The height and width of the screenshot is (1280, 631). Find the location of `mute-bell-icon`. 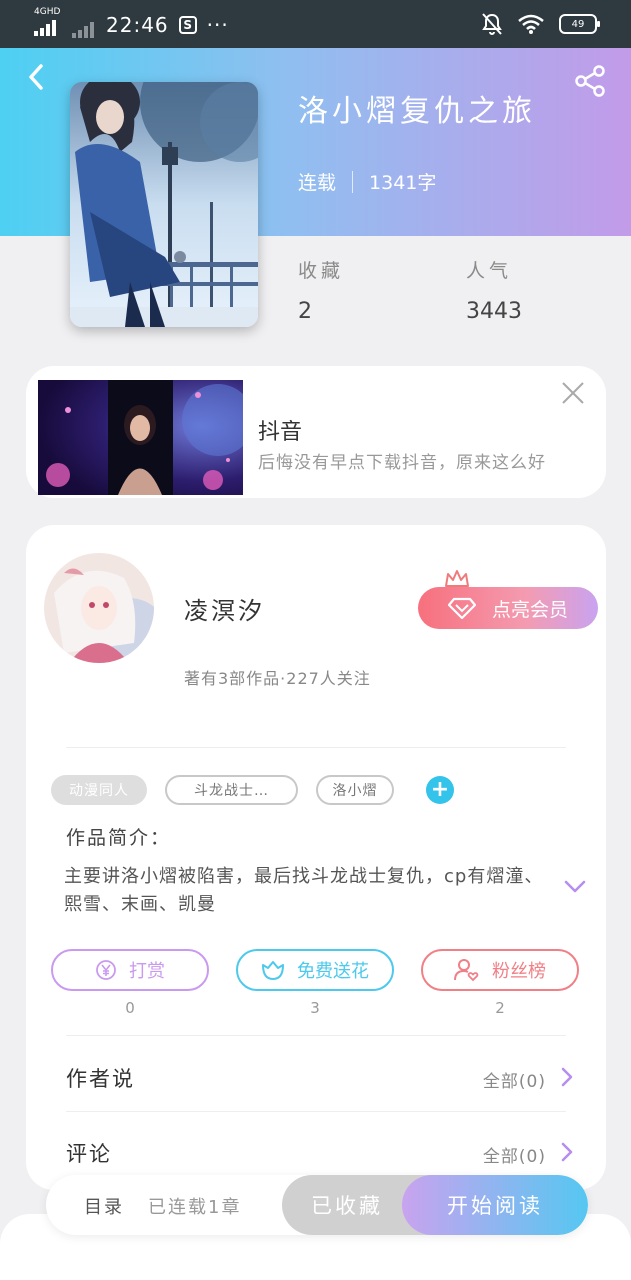

mute-bell-icon is located at coordinates (492, 24).